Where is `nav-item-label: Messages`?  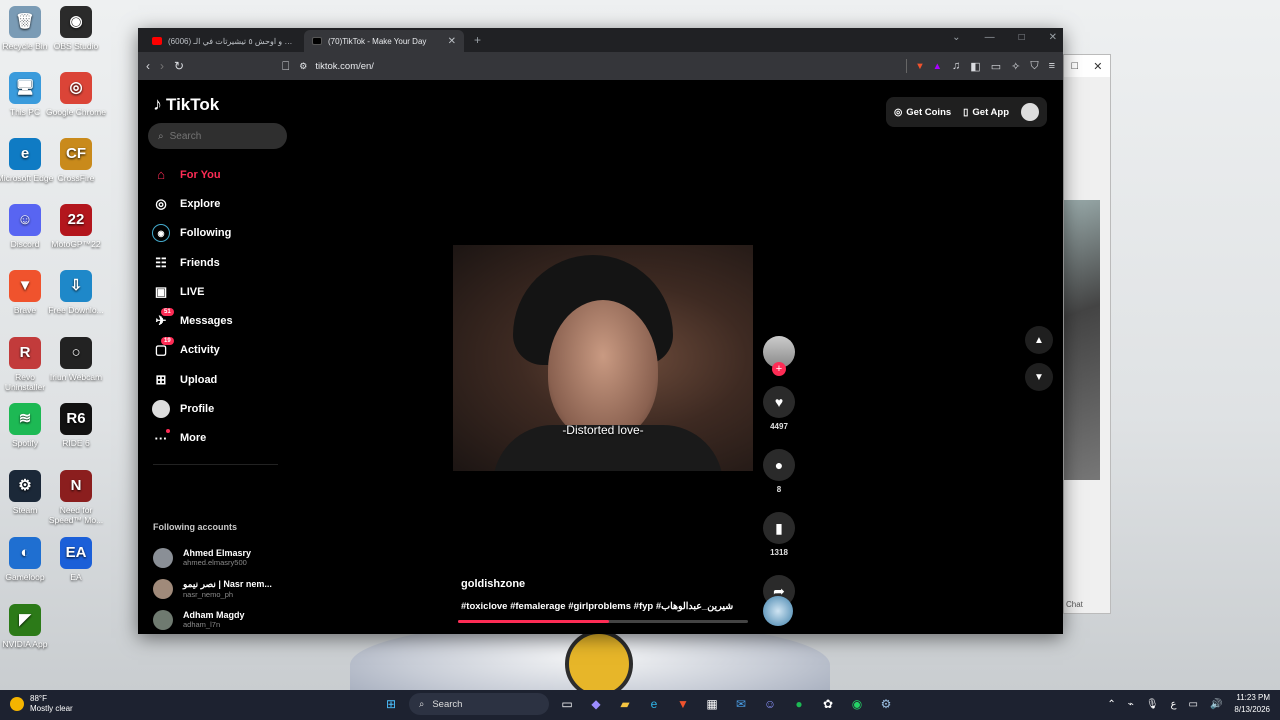
nav-item-label: Messages is located at coordinates (206, 321).